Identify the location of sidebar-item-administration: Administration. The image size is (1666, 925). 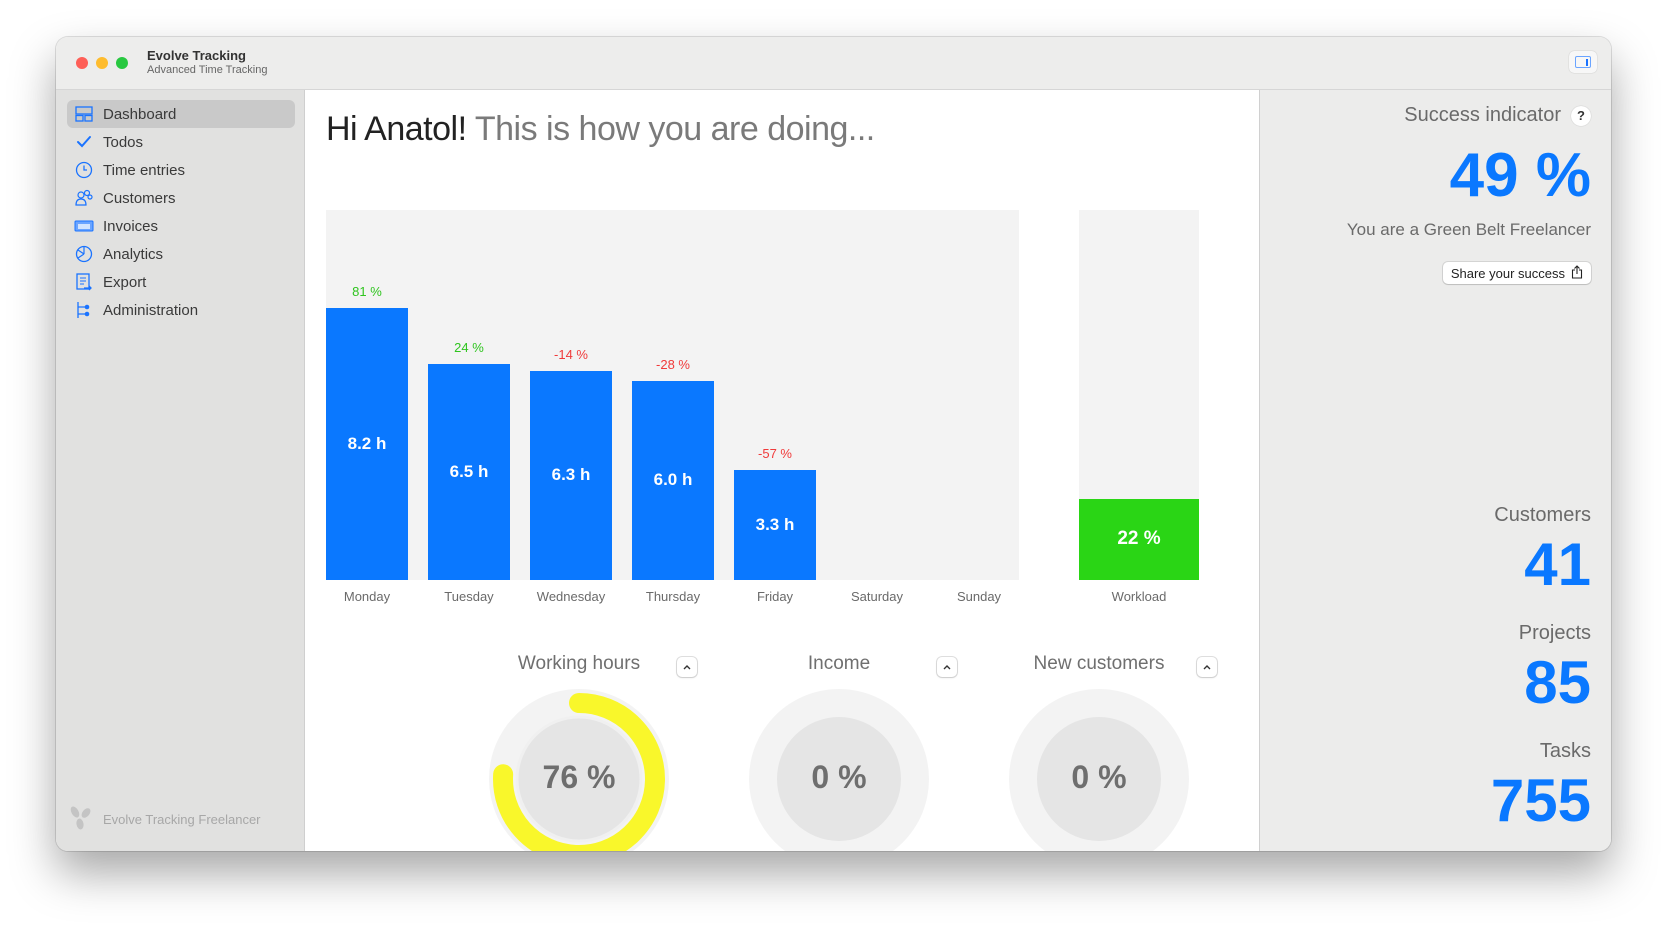
(181, 310).